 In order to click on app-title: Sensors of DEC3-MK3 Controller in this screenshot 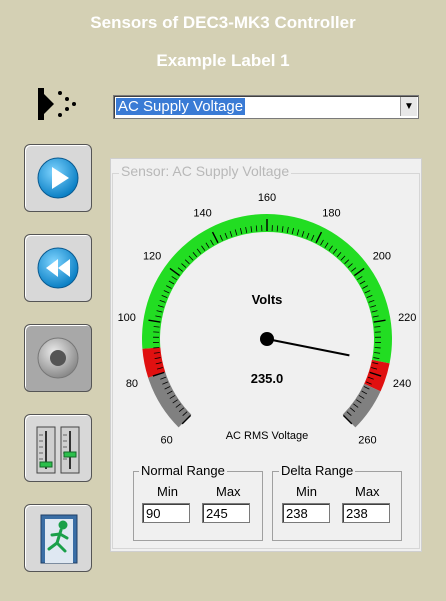, I will do `click(223, 22)`.